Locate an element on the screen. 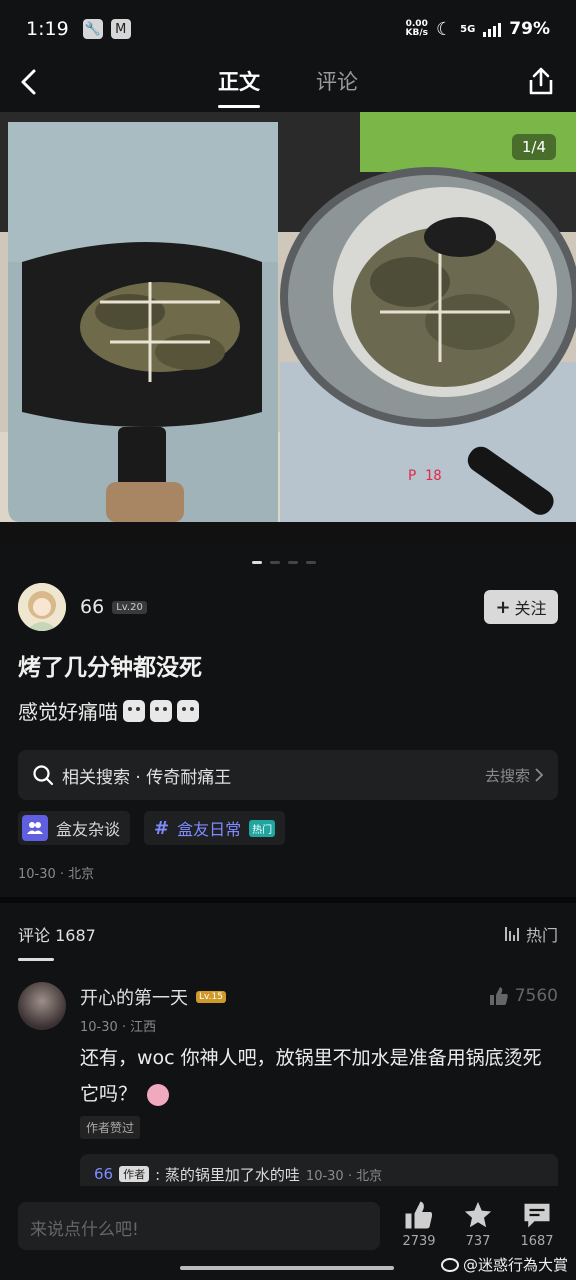 The width and height of the screenshot is (576, 1280). section-divider is located at coordinates (288, 900).